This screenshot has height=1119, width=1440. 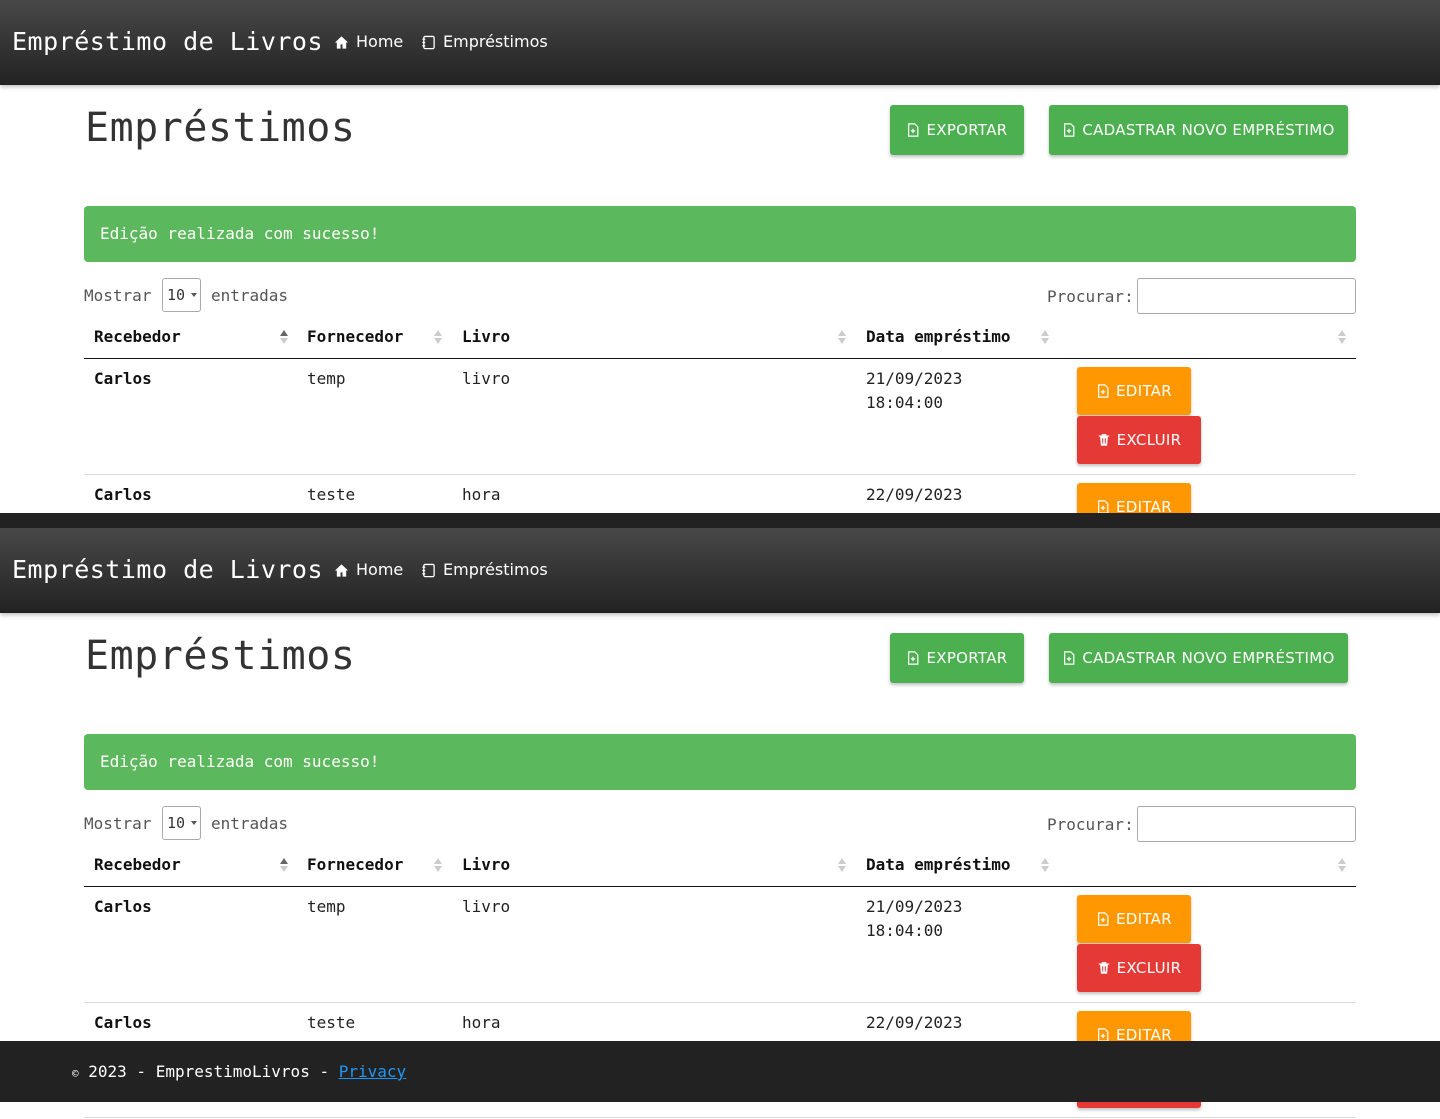 I want to click on cell-data-time: 18:04:00, so click(x=905, y=930).